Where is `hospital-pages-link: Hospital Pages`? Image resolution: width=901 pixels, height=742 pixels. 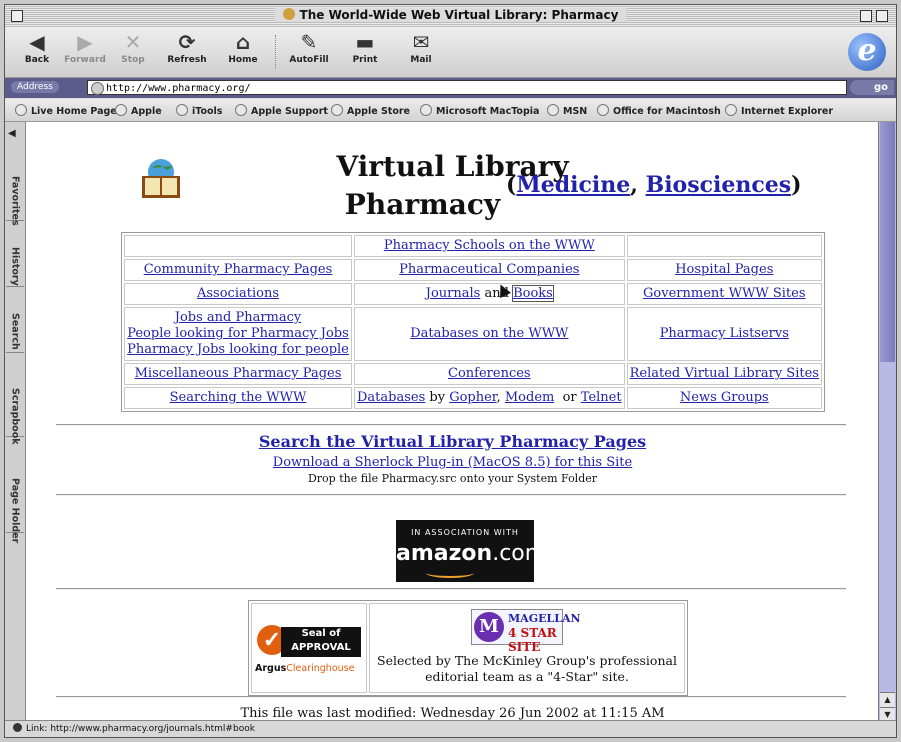 hospital-pages-link: Hospital Pages is located at coordinates (724, 269).